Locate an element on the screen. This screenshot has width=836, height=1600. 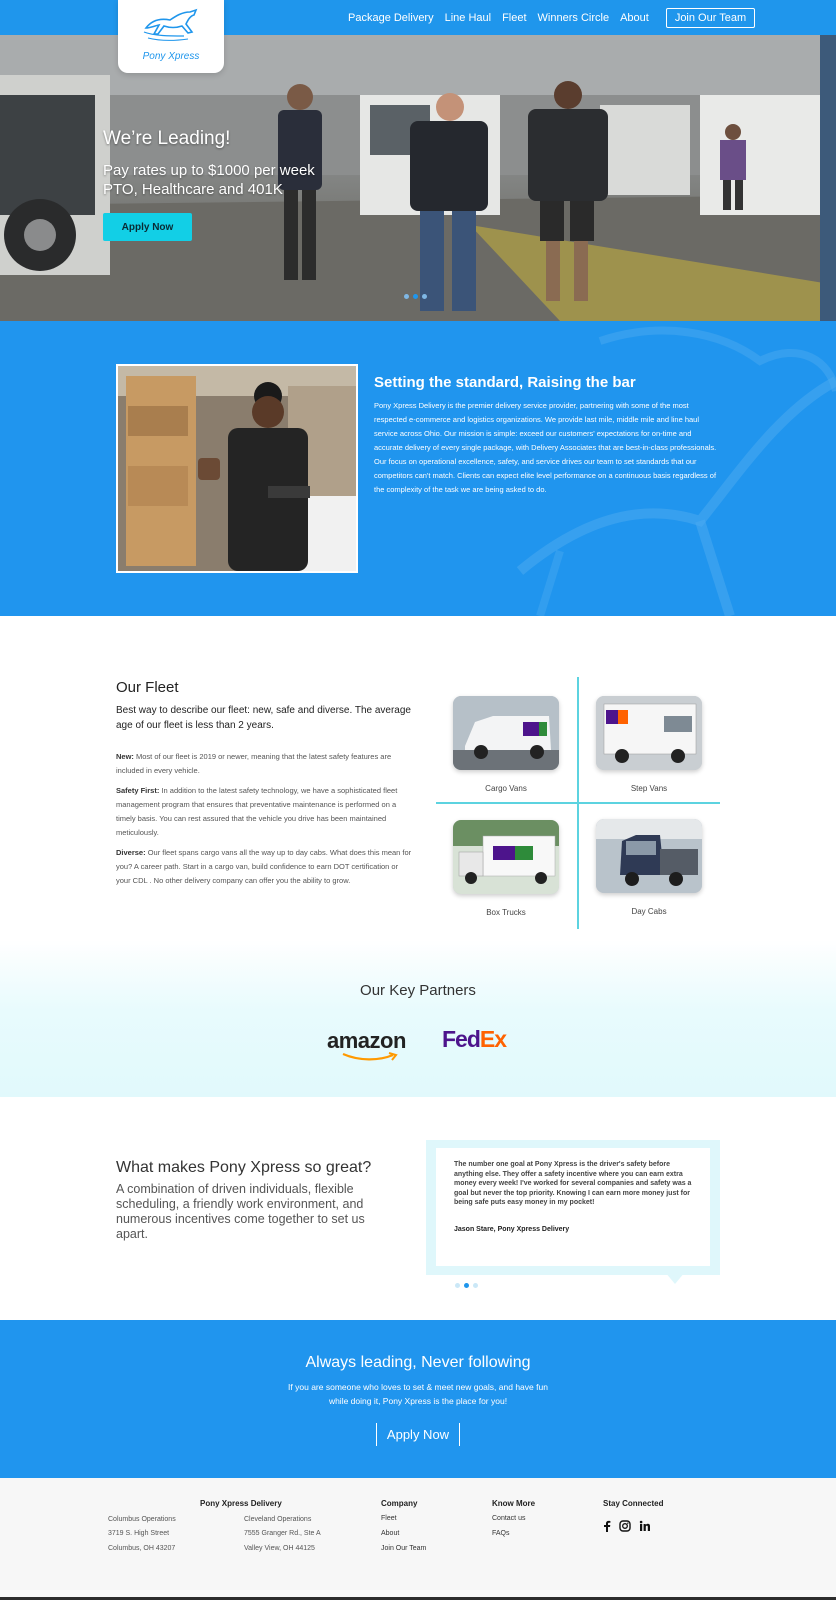
fleet-point-label: New: is located at coordinates (125, 756).